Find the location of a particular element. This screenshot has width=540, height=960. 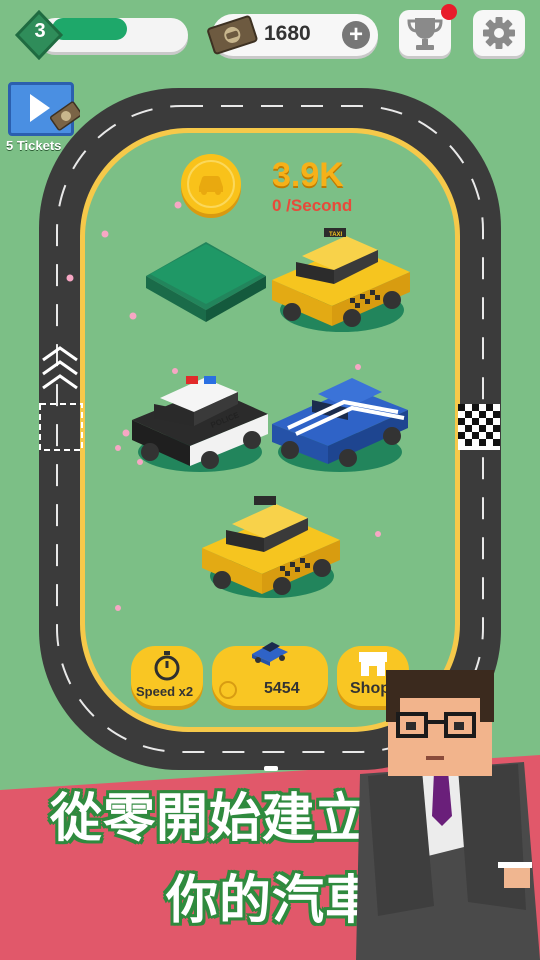

car-blue-muscle is located at coordinates (340, 425).